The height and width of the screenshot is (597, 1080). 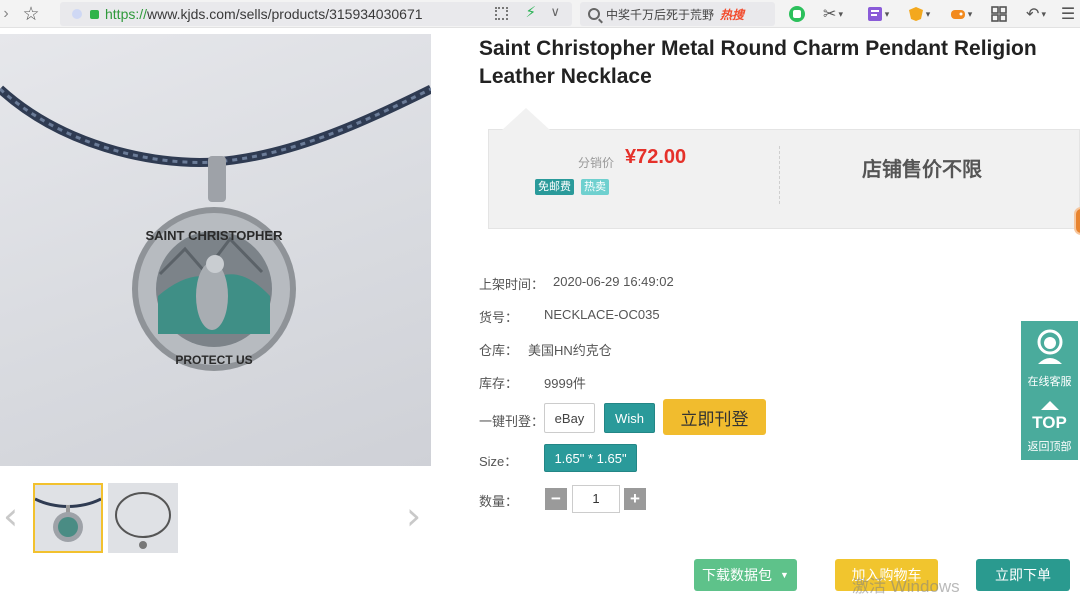 What do you see at coordinates (1049, 446) in the screenshot?
I see `back-to-top-label: 返回顶部` at bounding box center [1049, 446].